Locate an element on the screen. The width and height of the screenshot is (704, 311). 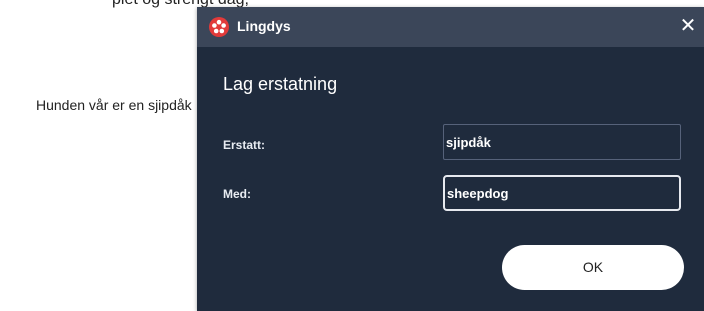
replace-label: Erstatt: is located at coordinates (244, 145).